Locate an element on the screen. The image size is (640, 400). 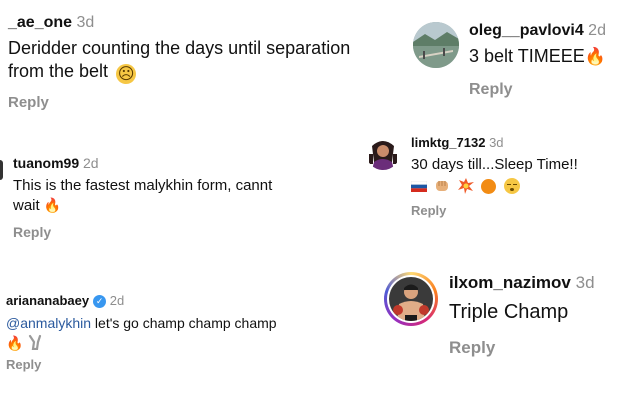
fist-icon is located at coordinates (442, 186).